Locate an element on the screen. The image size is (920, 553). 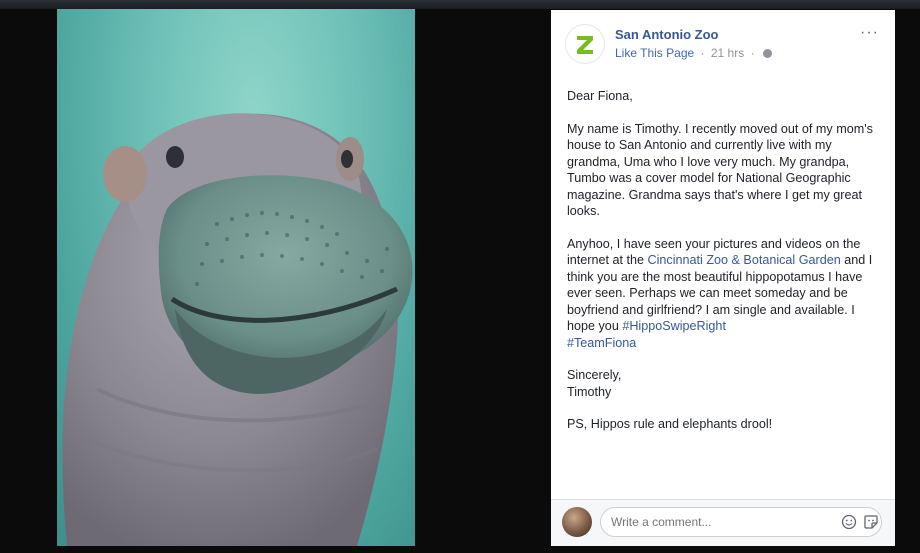
browser-top-bar is located at coordinates (460, 4).